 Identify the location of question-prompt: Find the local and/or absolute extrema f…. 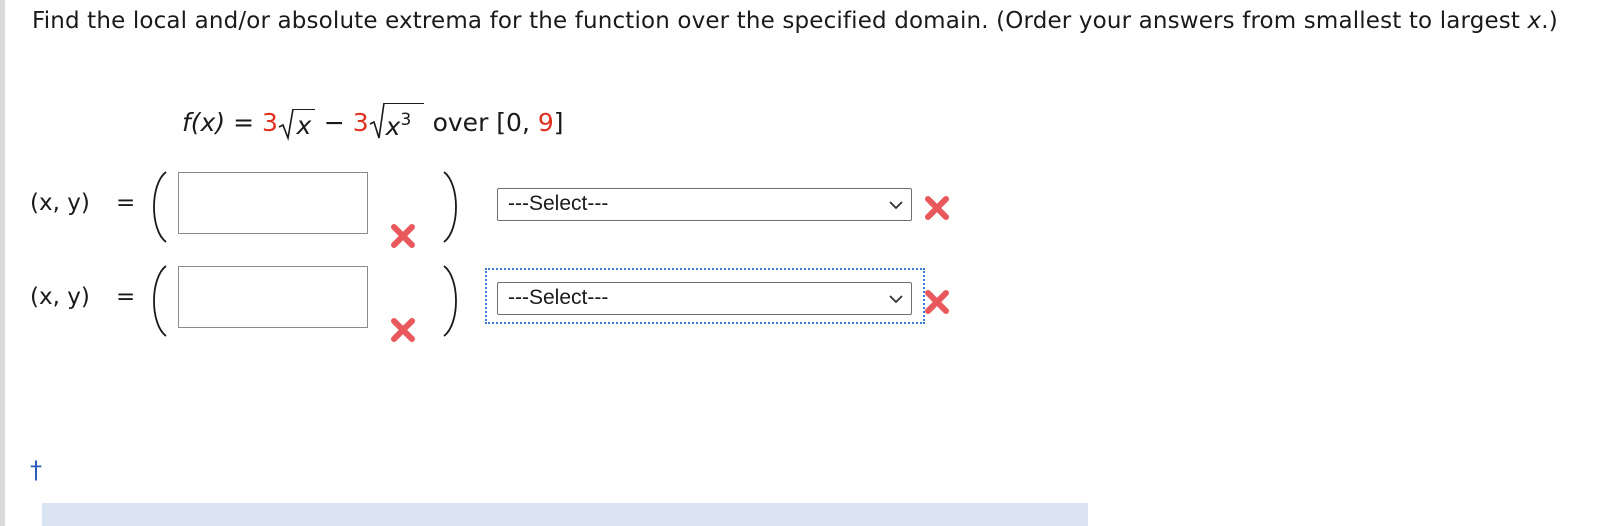
(817, 21).